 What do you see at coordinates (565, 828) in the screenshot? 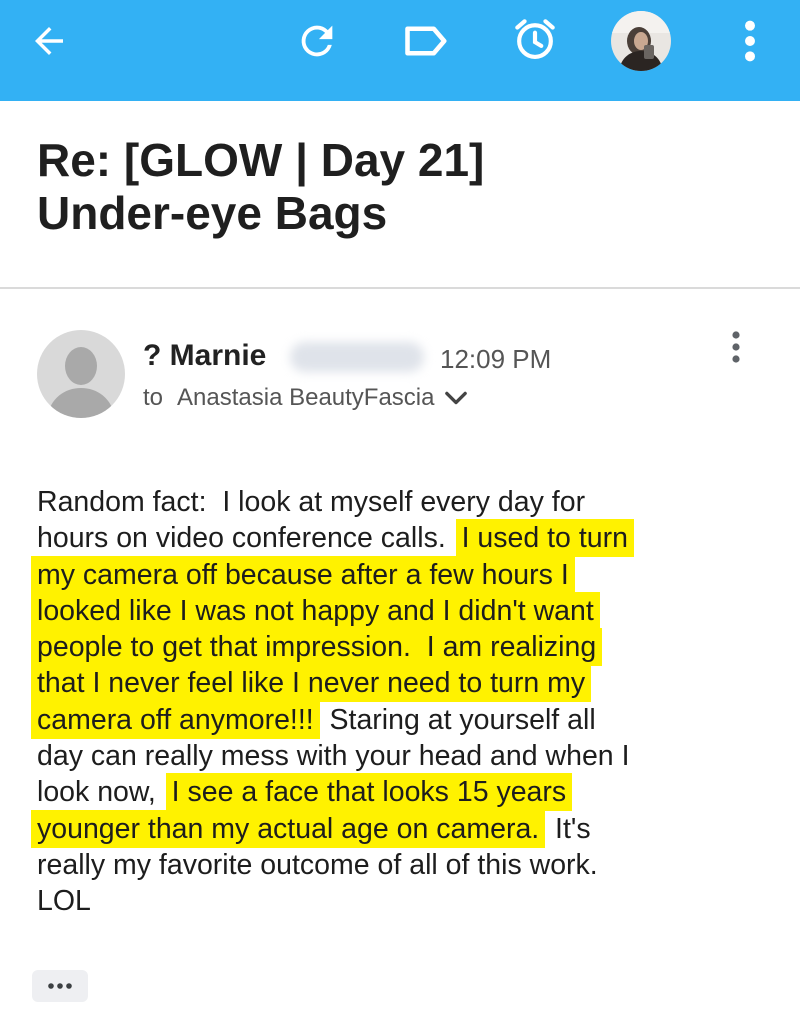
I see `body-text: It's` at bounding box center [565, 828].